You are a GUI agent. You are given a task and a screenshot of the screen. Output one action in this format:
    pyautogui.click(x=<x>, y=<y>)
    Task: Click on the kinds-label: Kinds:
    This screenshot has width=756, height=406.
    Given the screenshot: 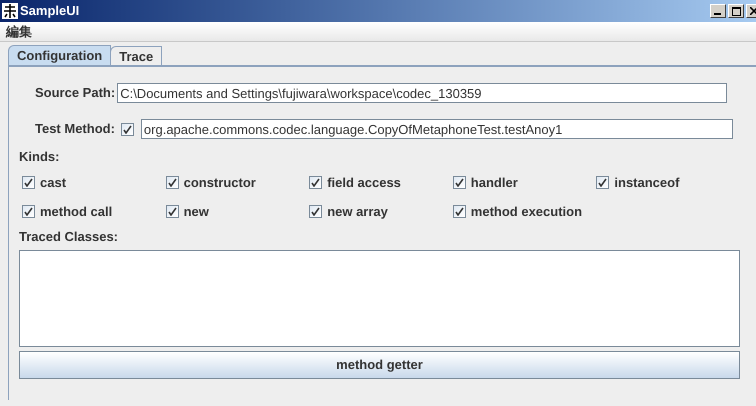 What is the action you would take?
    pyautogui.click(x=39, y=157)
    